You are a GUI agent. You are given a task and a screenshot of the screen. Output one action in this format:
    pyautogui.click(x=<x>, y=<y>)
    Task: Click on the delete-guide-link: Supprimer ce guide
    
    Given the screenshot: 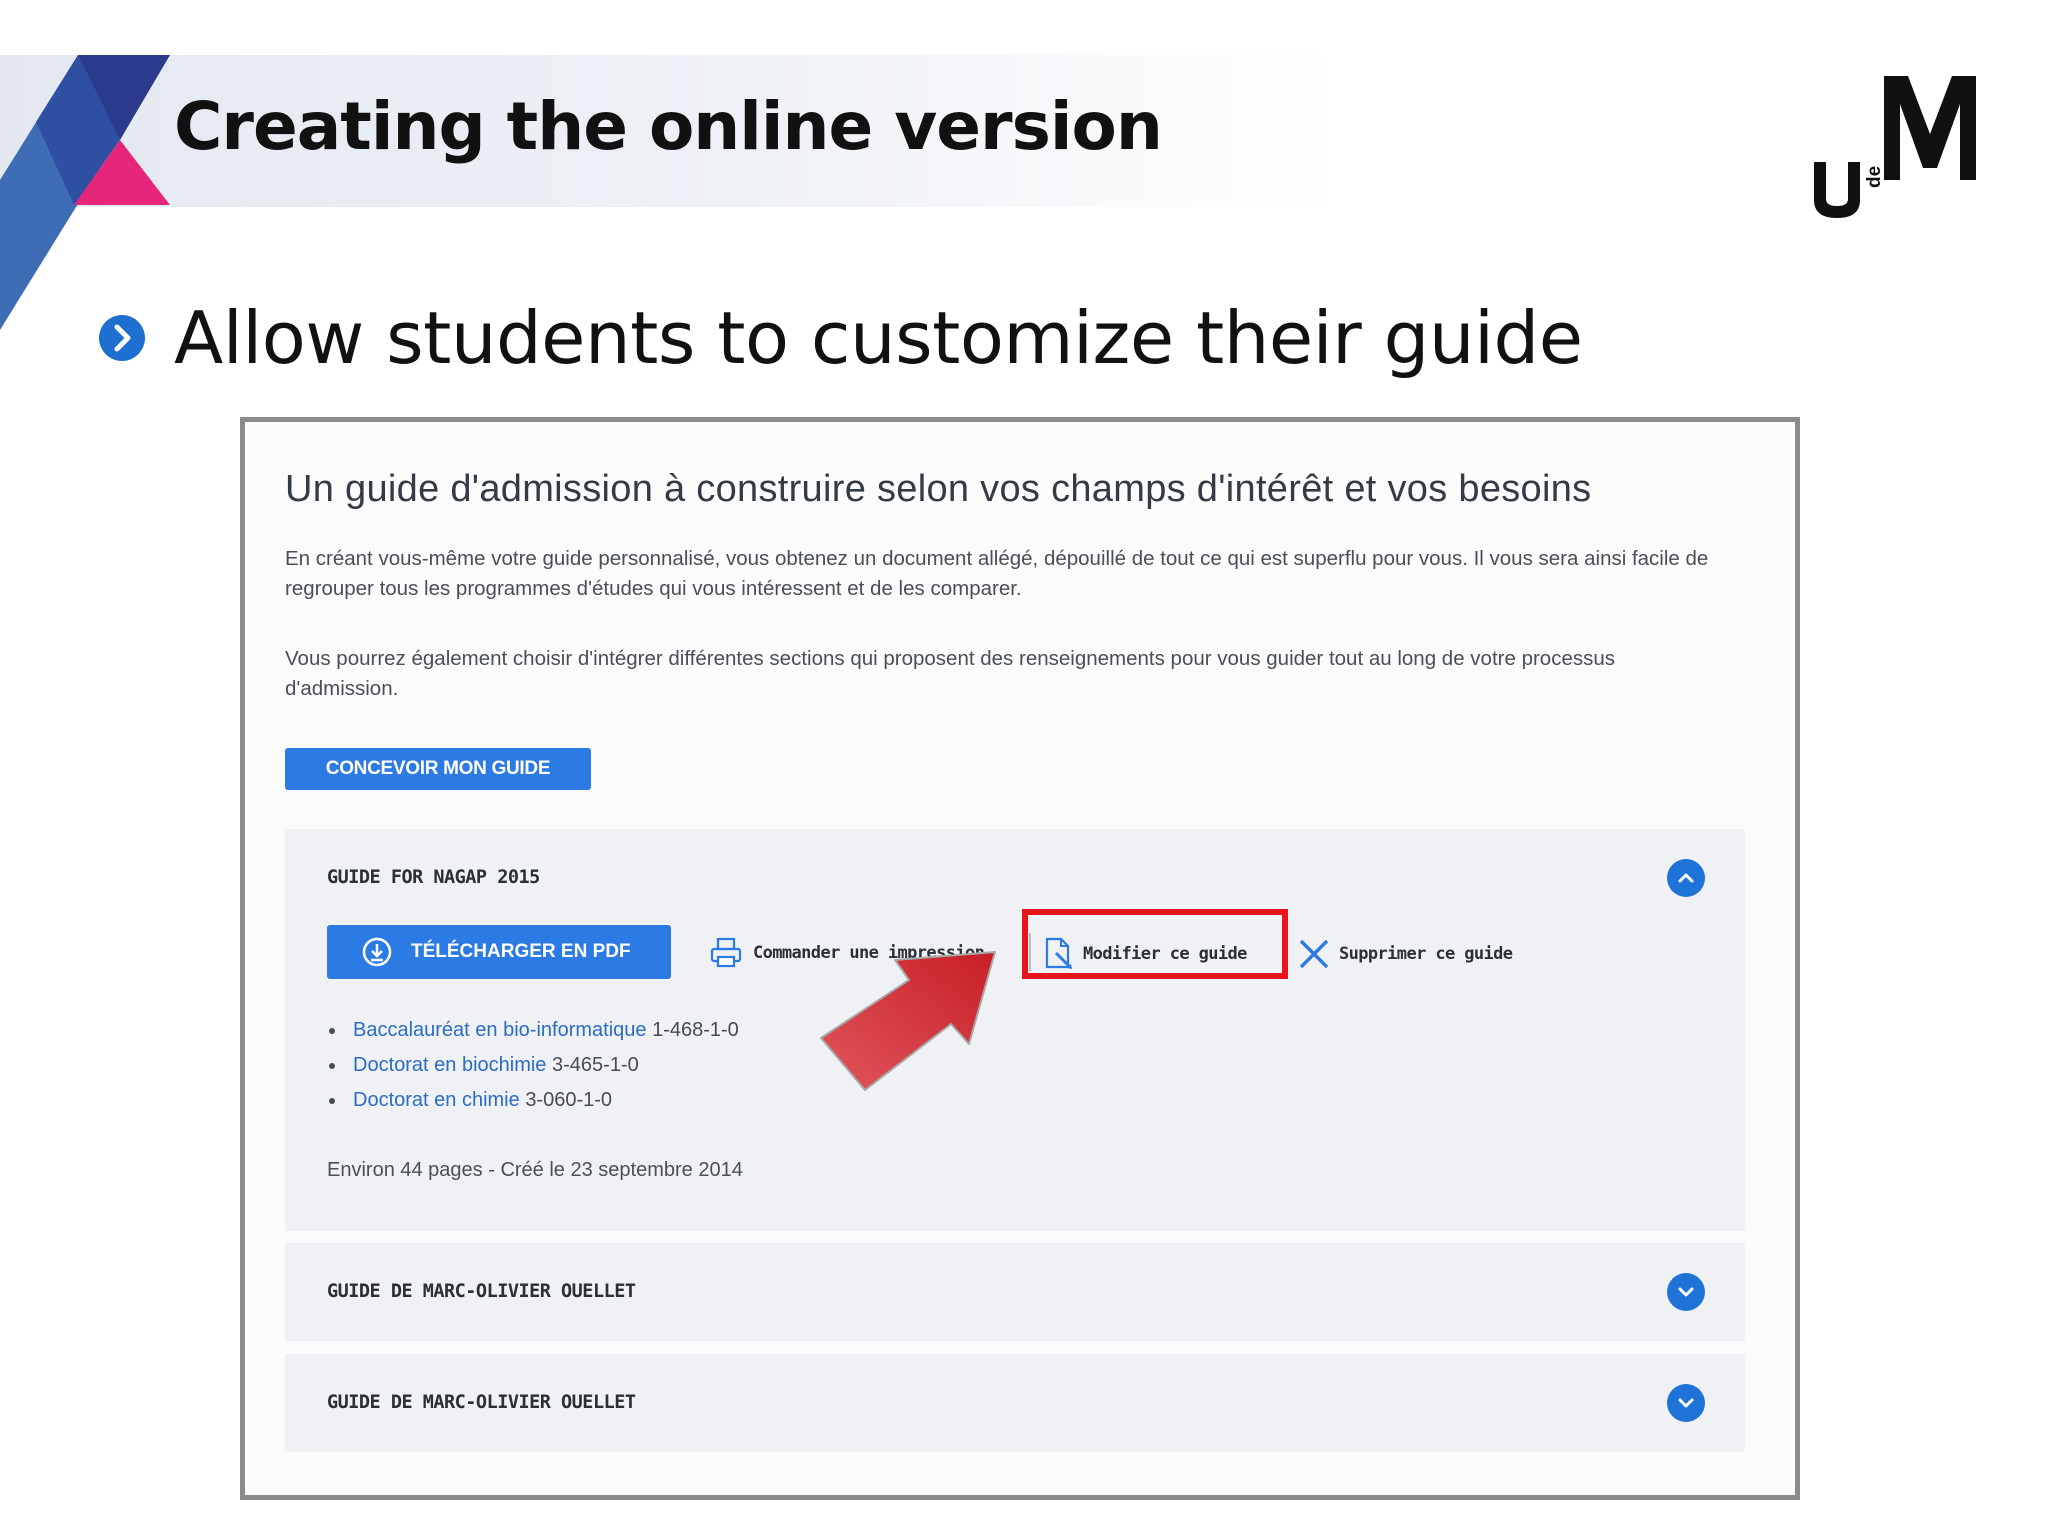 What is the action you would take?
    pyautogui.click(x=1405, y=954)
    